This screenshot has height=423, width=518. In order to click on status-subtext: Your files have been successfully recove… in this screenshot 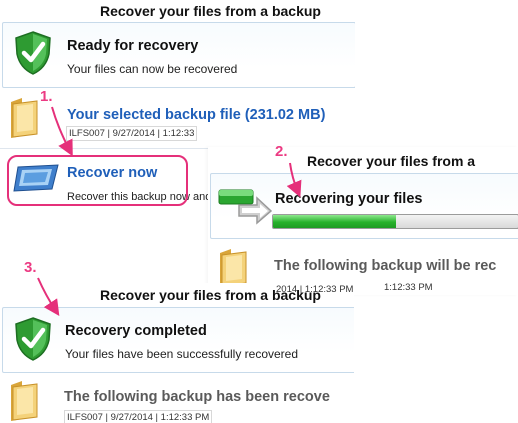, I will do `click(182, 354)`.